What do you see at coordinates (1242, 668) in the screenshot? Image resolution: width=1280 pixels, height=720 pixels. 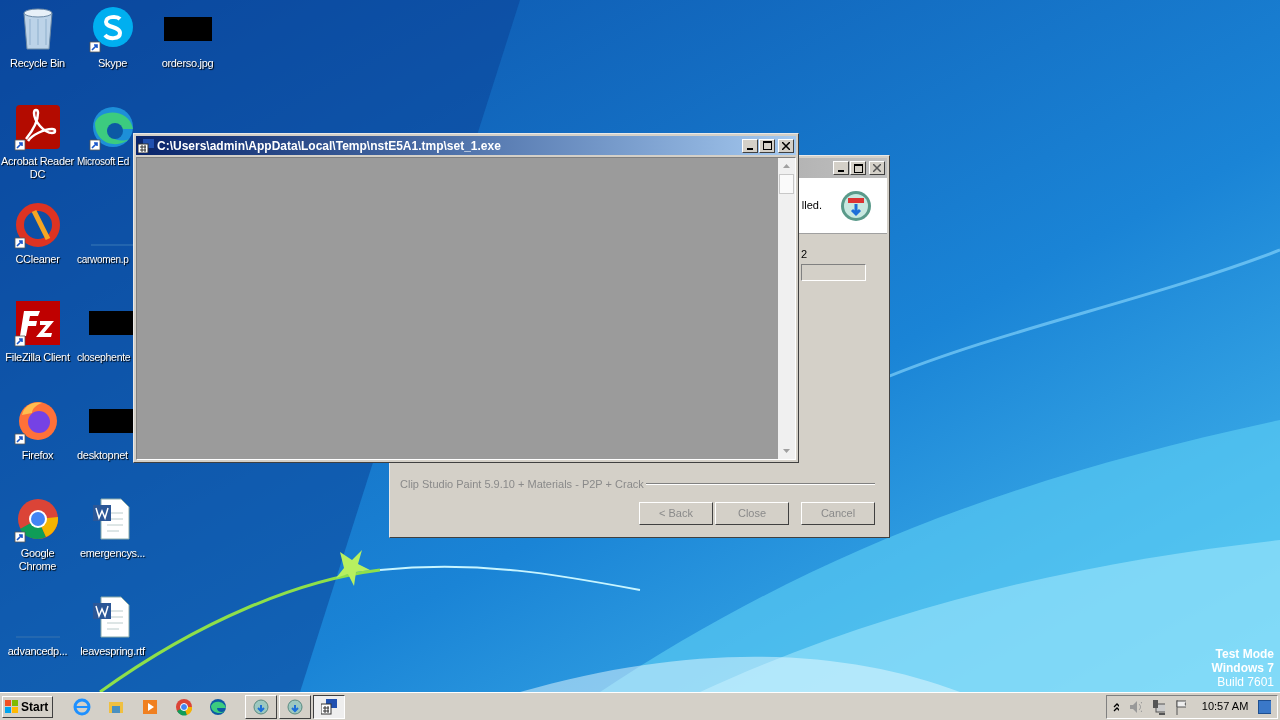 I see `watermark-text: Windows 7` at bounding box center [1242, 668].